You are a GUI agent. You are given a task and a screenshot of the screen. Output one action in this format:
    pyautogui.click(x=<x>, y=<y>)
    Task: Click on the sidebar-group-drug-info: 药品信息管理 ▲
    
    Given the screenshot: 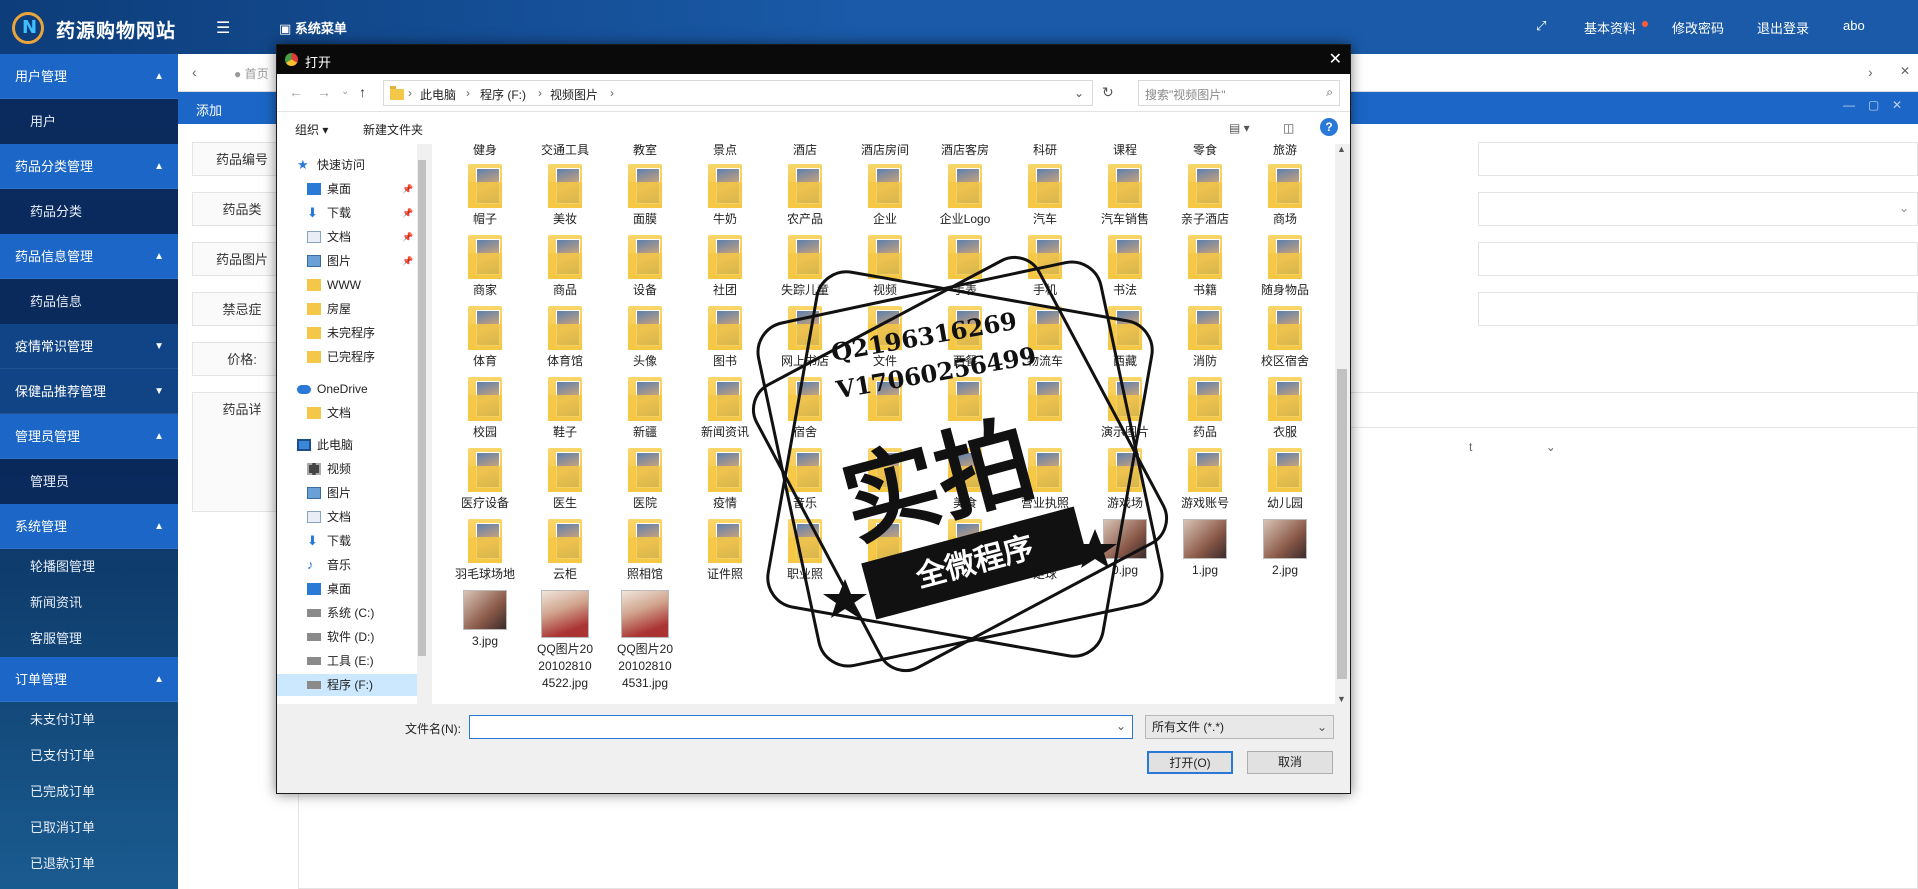 What is the action you would take?
    pyautogui.click(x=89, y=256)
    